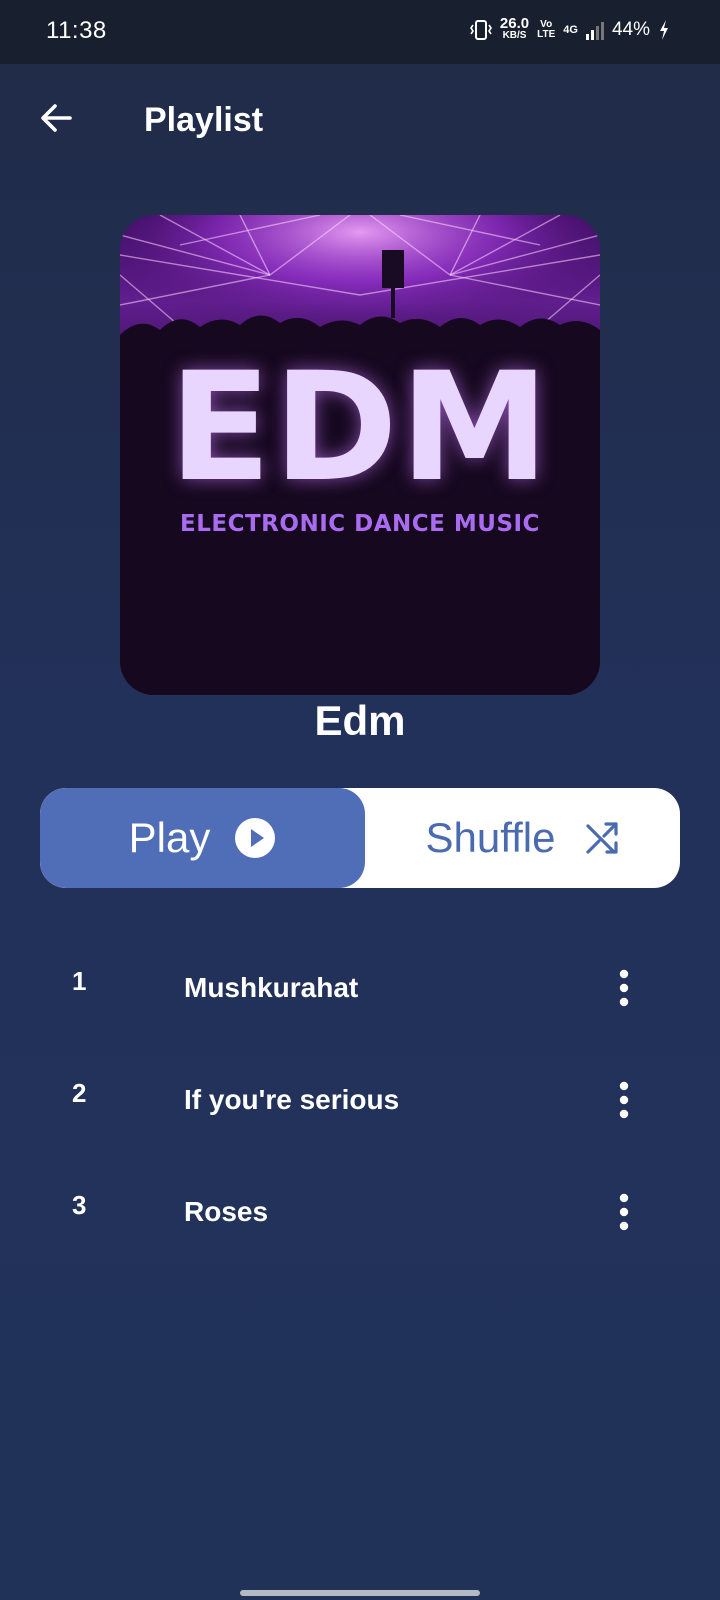 This screenshot has width=720, height=1600. Describe the element at coordinates (360, 119) in the screenshot. I see `app-header: Playlist` at that location.